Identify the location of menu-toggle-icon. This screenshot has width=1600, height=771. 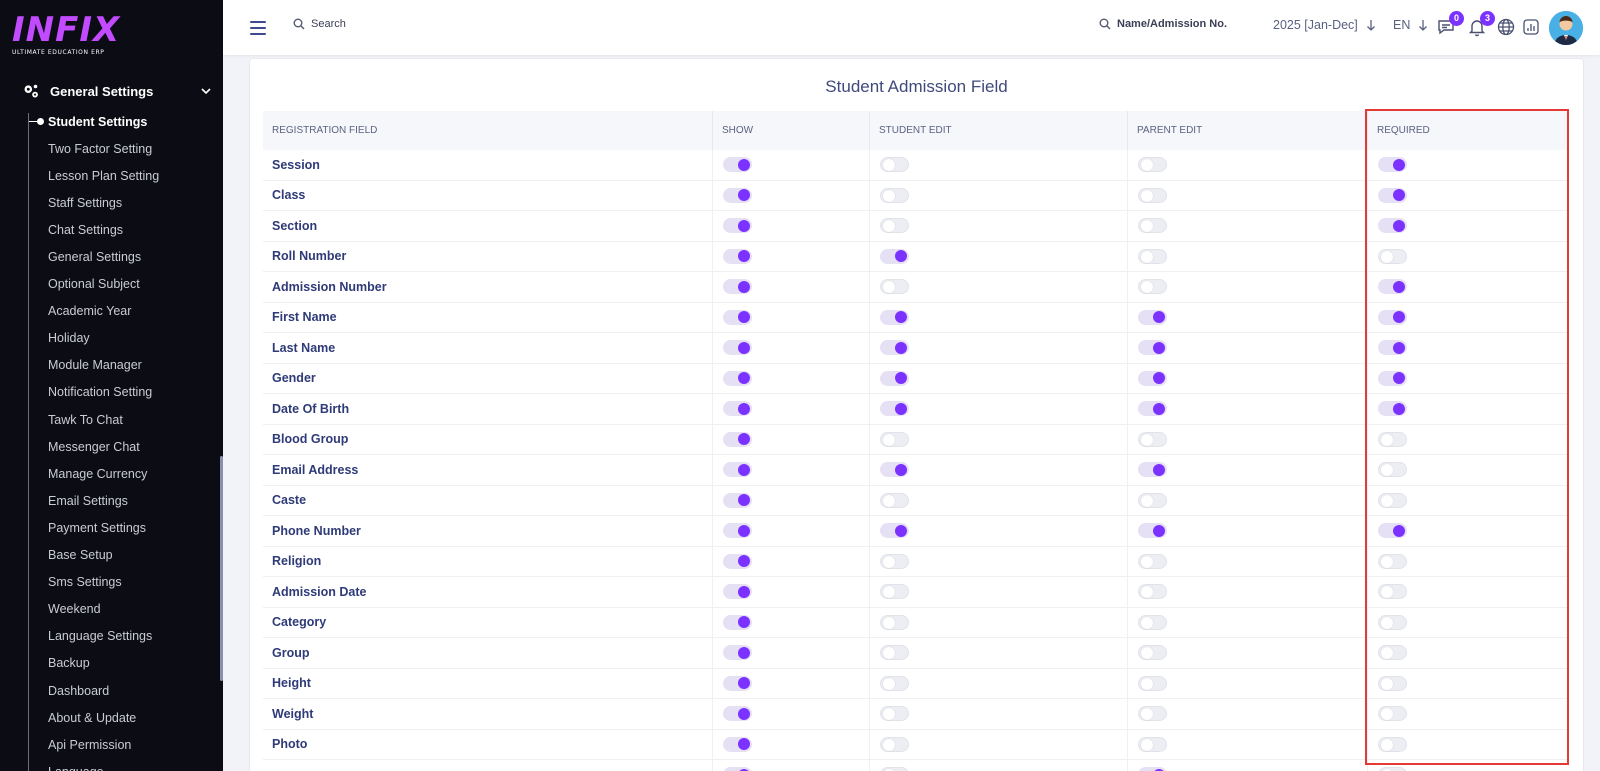
(258, 28).